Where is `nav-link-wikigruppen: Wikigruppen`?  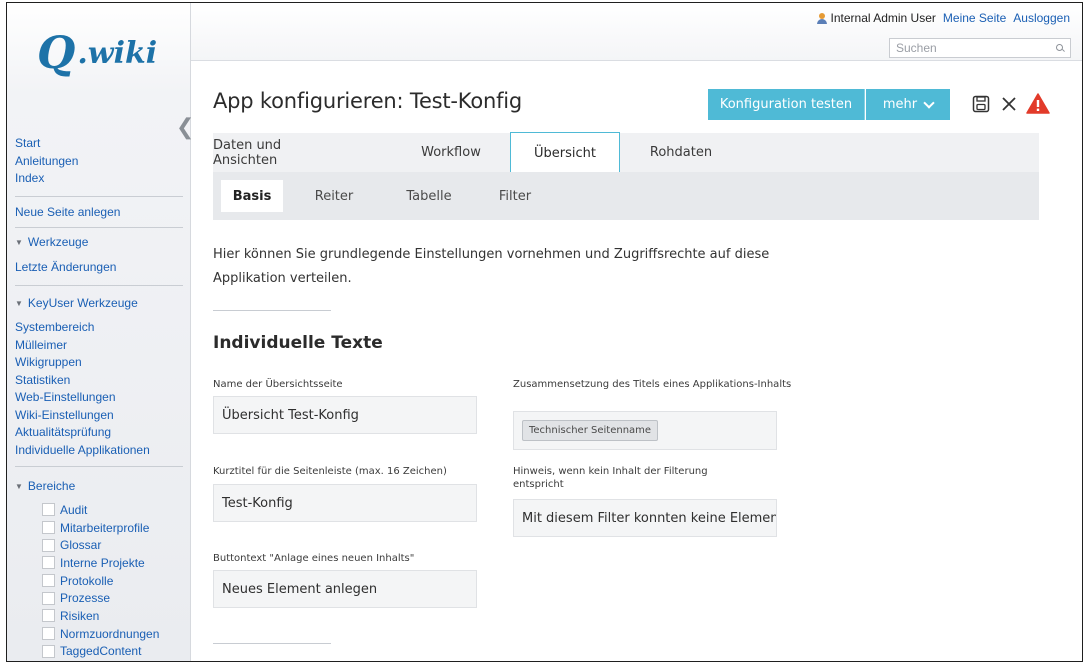
nav-link-wikigruppen: Wikigruppen is located at coordinates (82, 363).